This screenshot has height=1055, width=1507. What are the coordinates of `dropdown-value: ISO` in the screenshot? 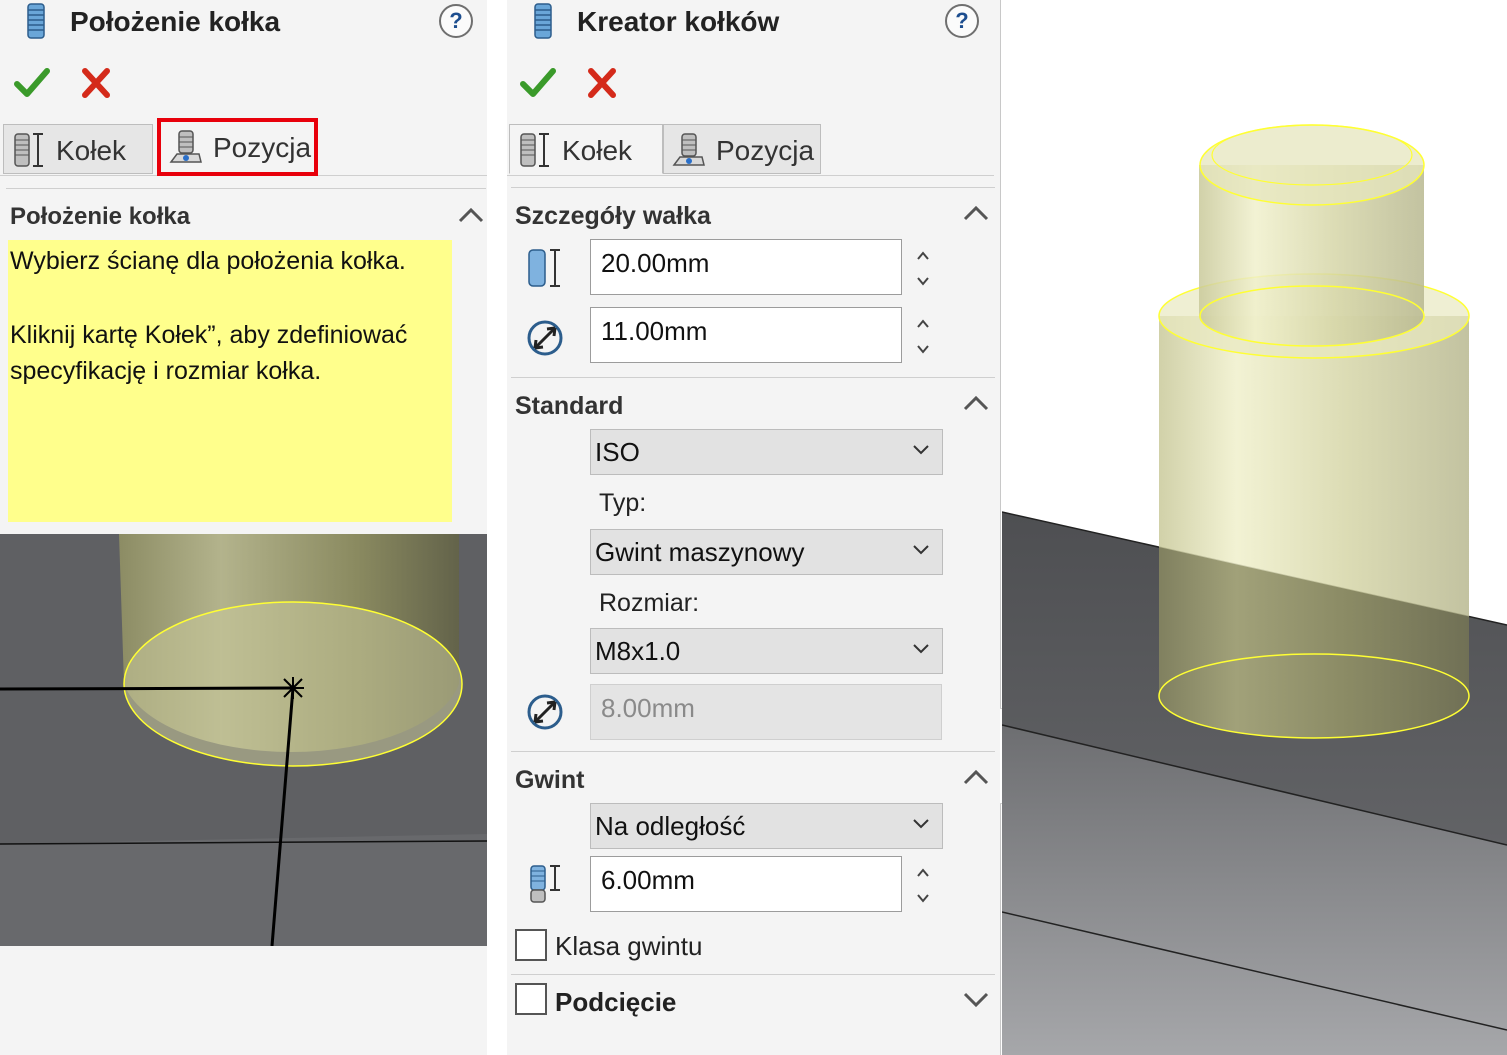 It's located at (617, 452).